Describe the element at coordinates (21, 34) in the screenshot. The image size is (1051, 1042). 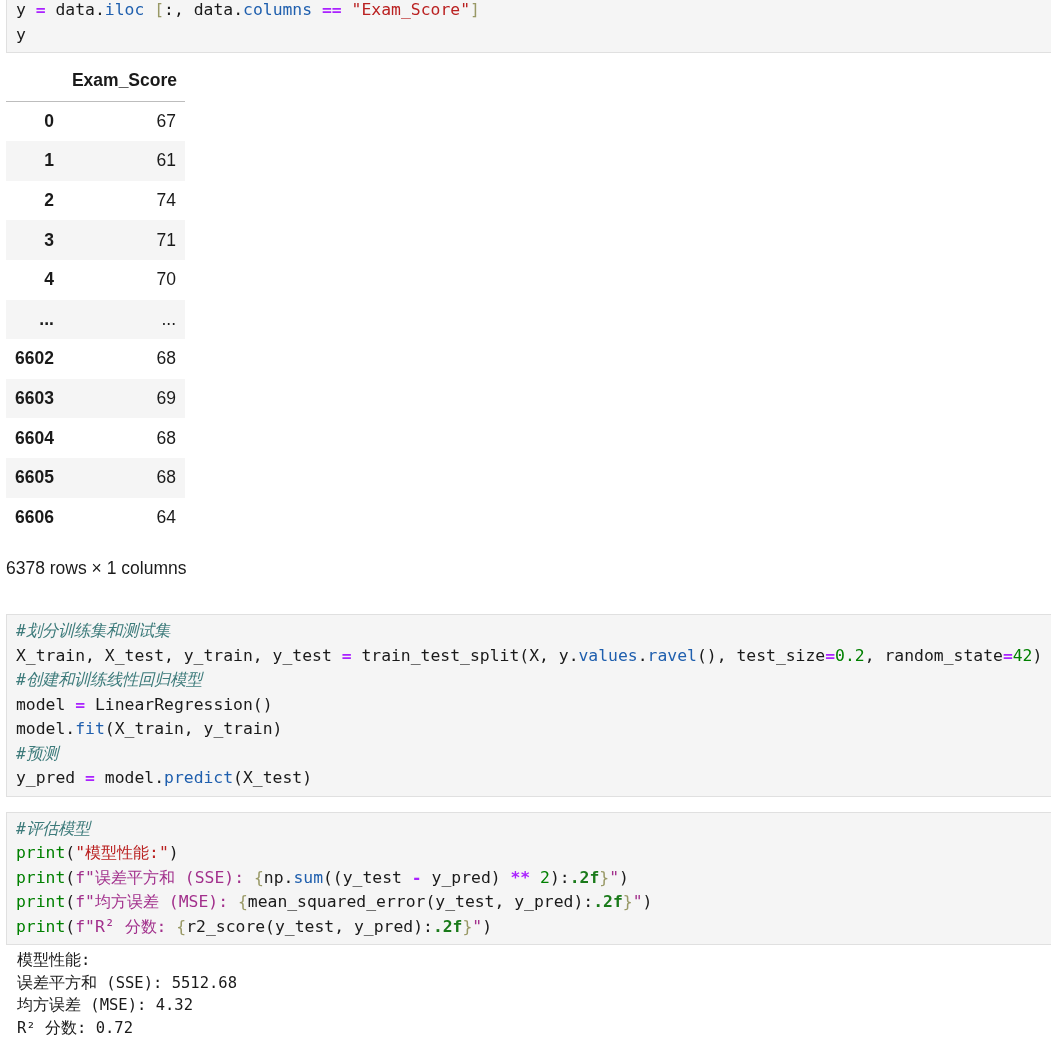
I see `code-line: y` at that location.